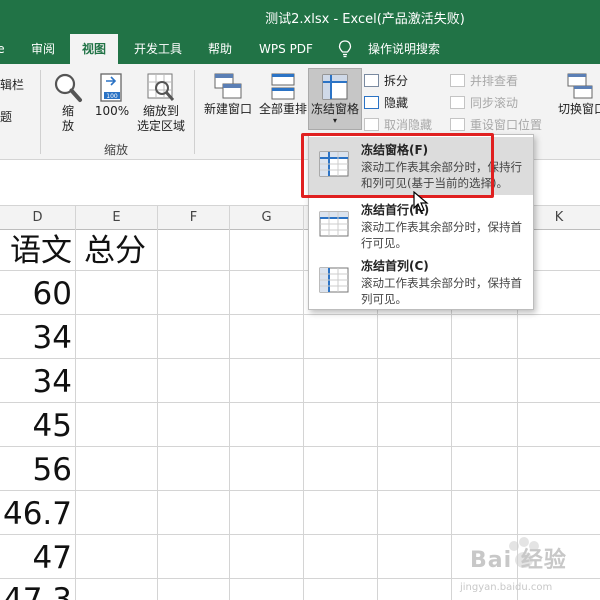 The width and height of the screenshot is (600, 600). I want to click on arrange-all-button: 全部重排, so click(283, 100).